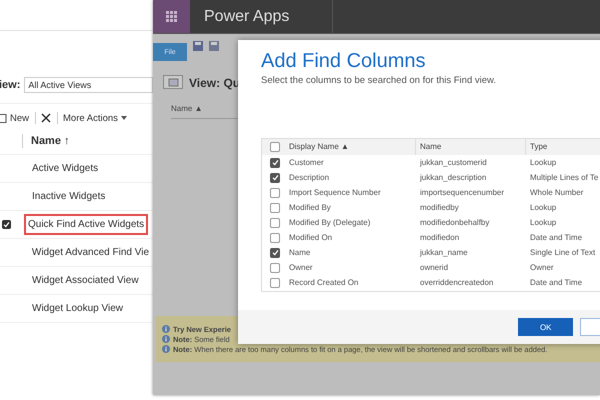 Image resolution: width=600 pixels, height=400 pixels. What do you see at coordinates (214, 46) in the screenshot?
I see `save-close-icon` at bounding box center [214, 46].